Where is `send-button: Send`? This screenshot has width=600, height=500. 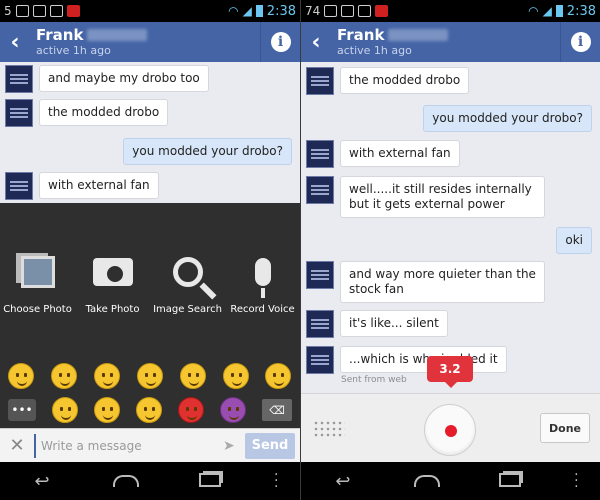 send-button: Send is located at coordinates (270, 445).